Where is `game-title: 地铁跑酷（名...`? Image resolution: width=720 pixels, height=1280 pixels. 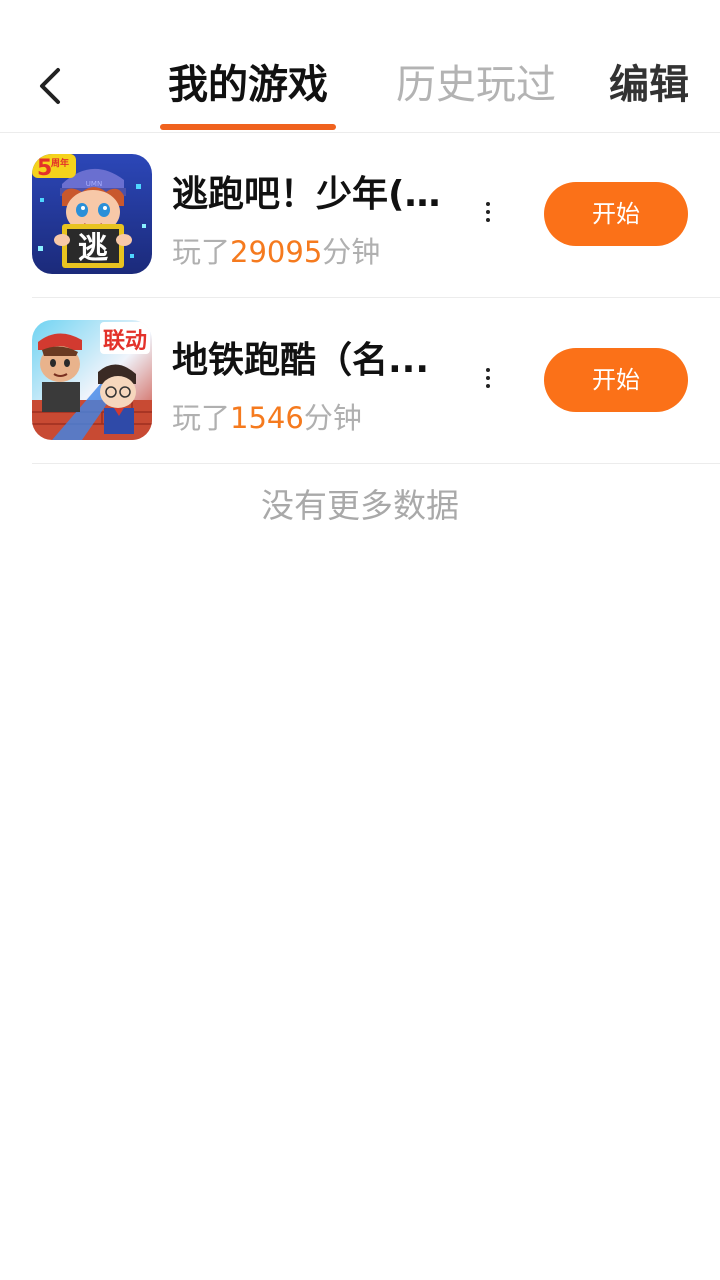
game-title: 地铁跑酷（名... is located at coordinates (307, 361).